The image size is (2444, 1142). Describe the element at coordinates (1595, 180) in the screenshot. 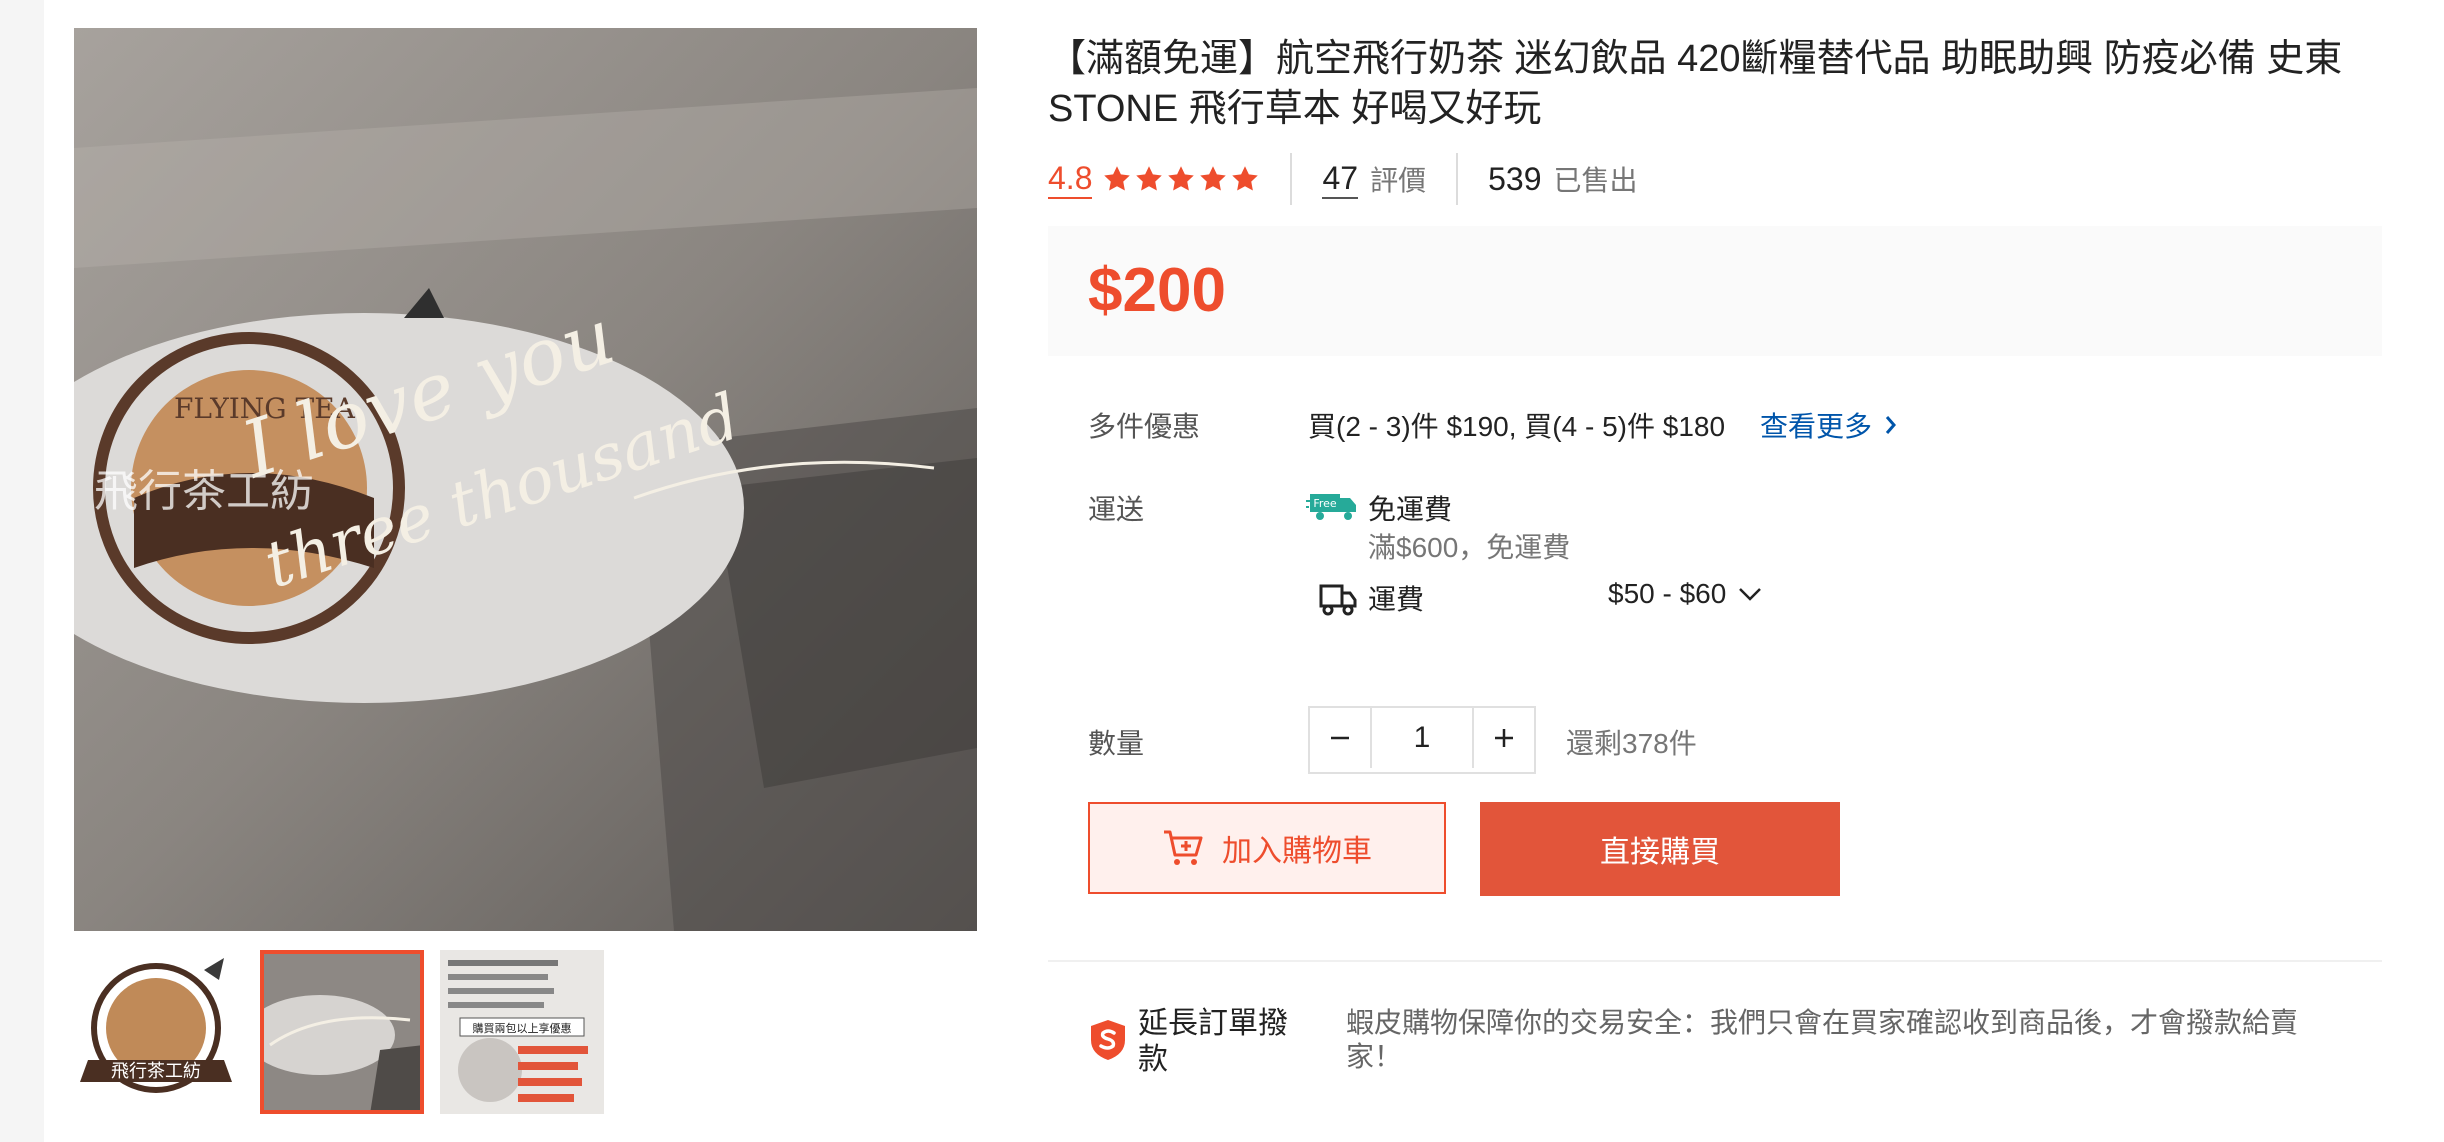

I see `sold-label: 已售出` at that location.